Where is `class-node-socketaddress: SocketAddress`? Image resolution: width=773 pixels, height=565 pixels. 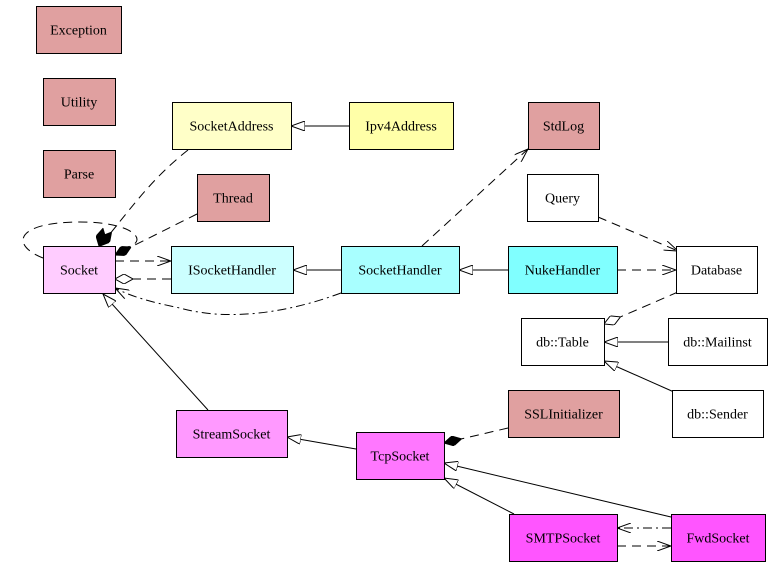 class-node-socketaddress: SocketAddress is located at coordinates (232, 126).